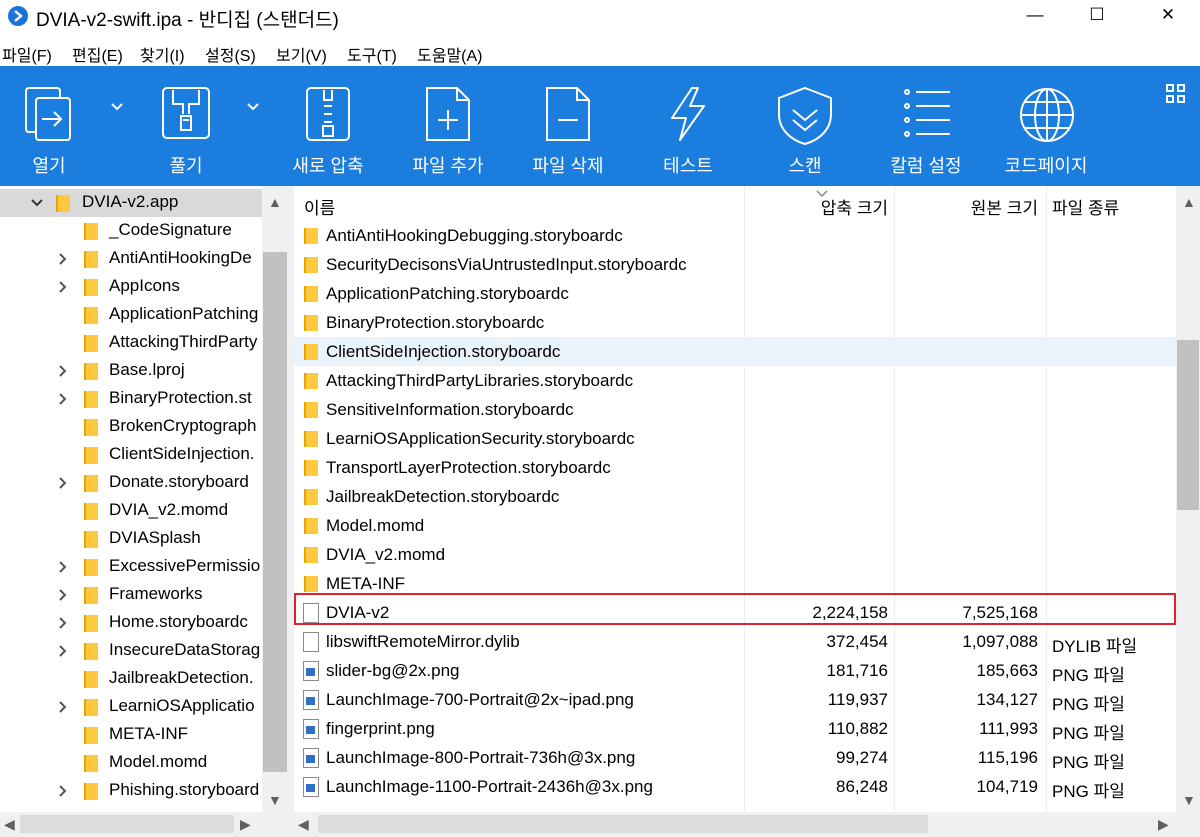 The image size is (1200, 837). Describe the element at coordinates (328, 126) in the screenshot. I see `new-archive-button: 새로 압축` at that location.